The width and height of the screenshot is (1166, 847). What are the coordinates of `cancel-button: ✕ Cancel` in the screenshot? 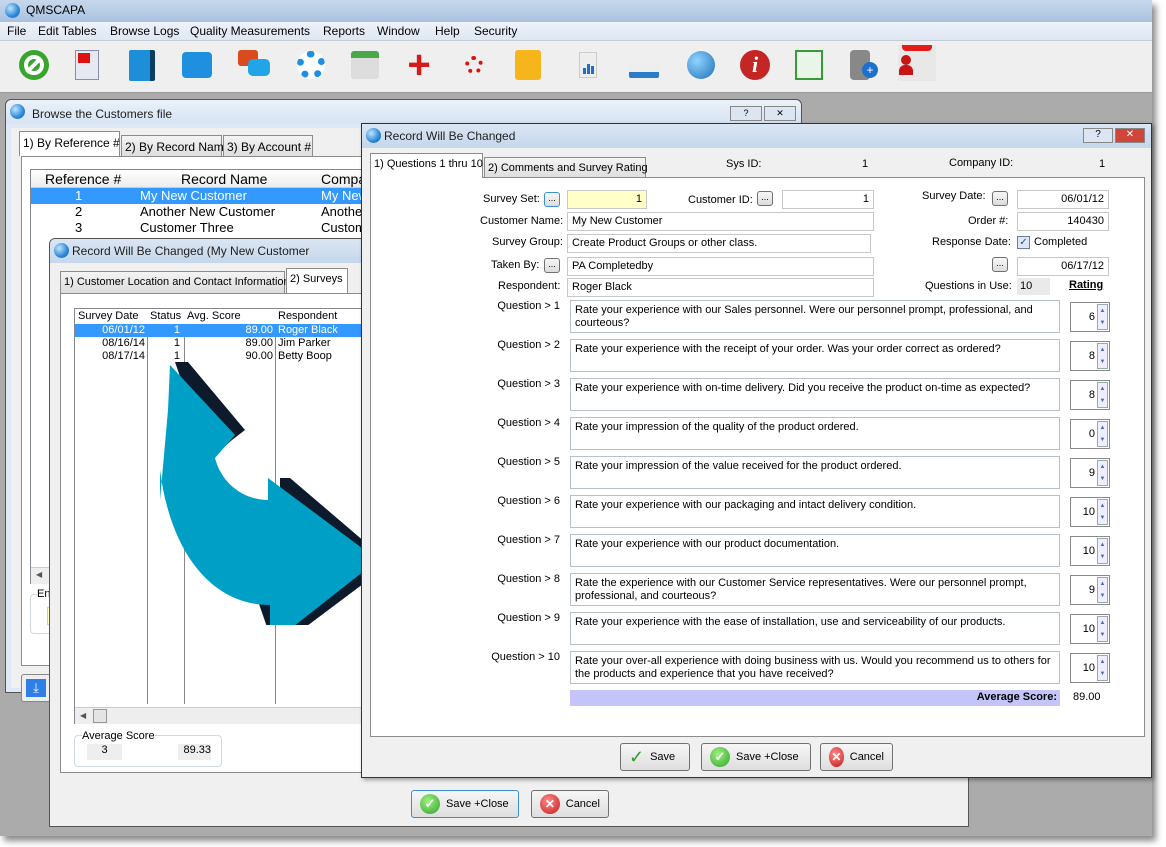 It's located at (856, 757).